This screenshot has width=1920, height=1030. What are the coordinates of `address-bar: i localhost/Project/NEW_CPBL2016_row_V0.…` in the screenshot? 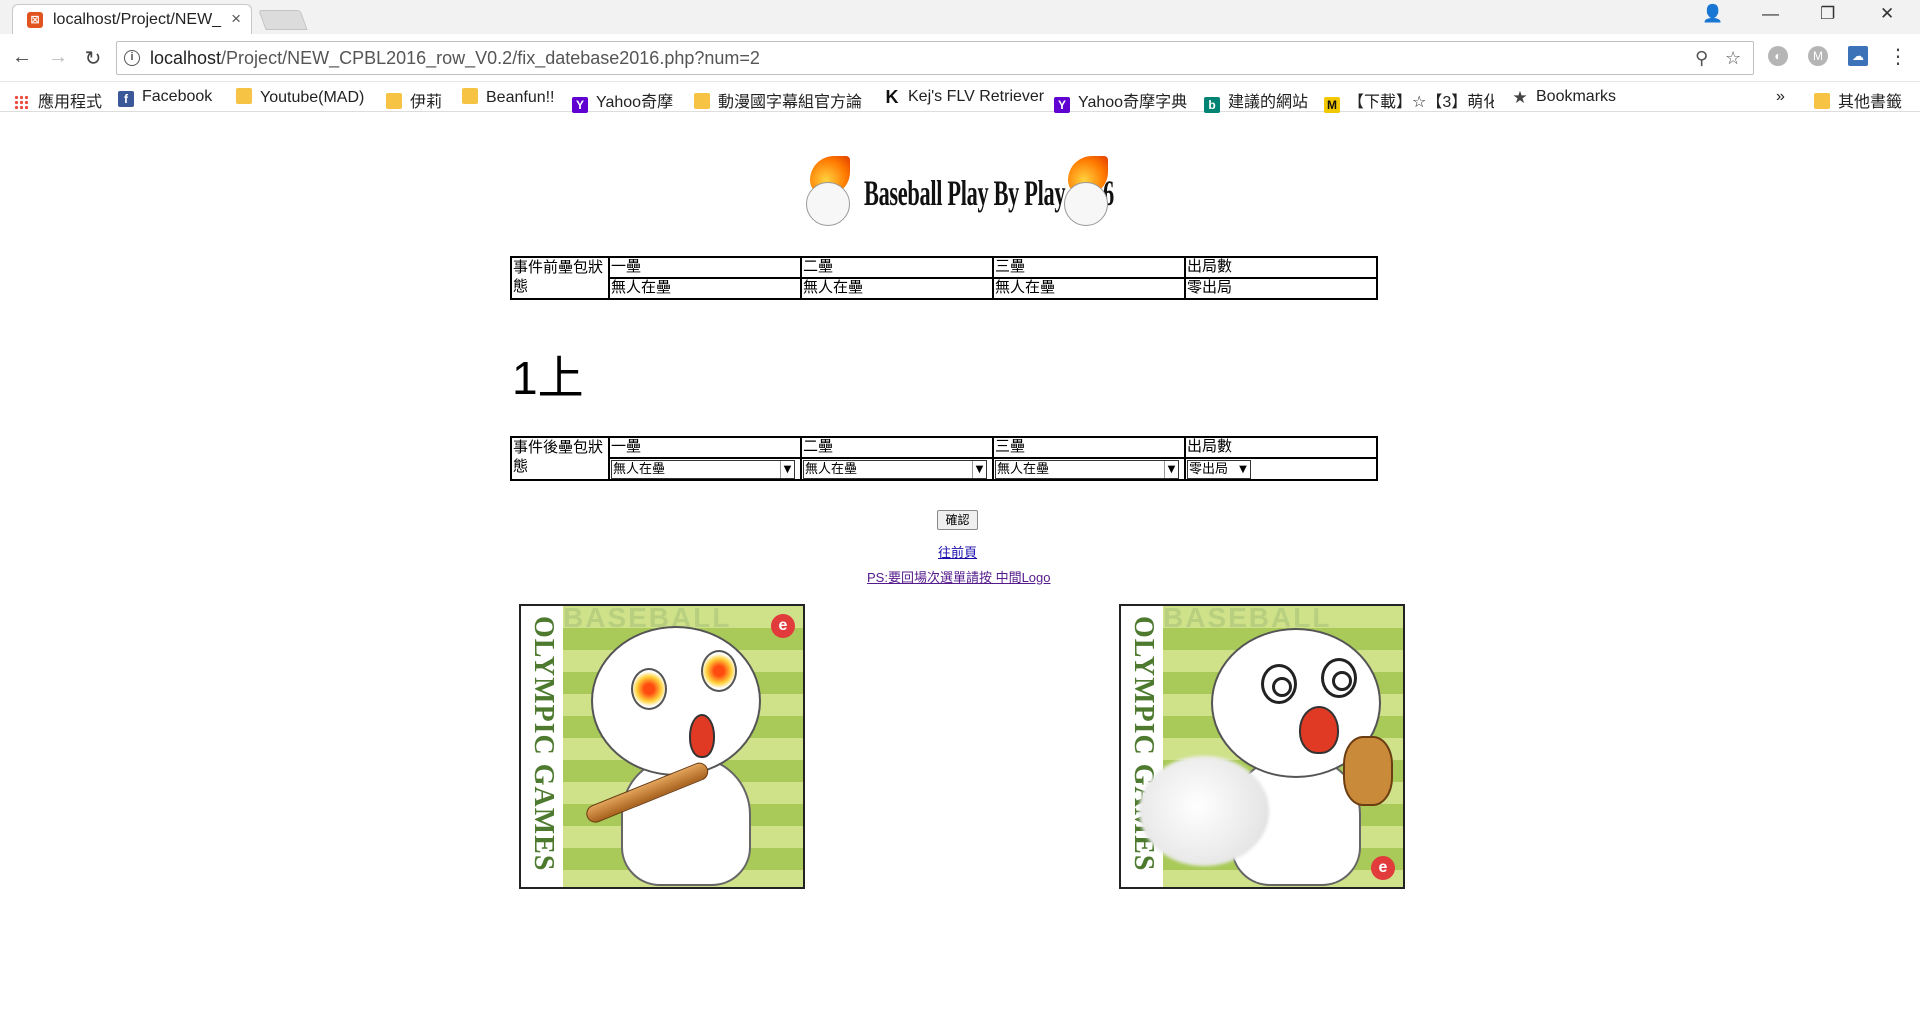 It's located at (935, 58).